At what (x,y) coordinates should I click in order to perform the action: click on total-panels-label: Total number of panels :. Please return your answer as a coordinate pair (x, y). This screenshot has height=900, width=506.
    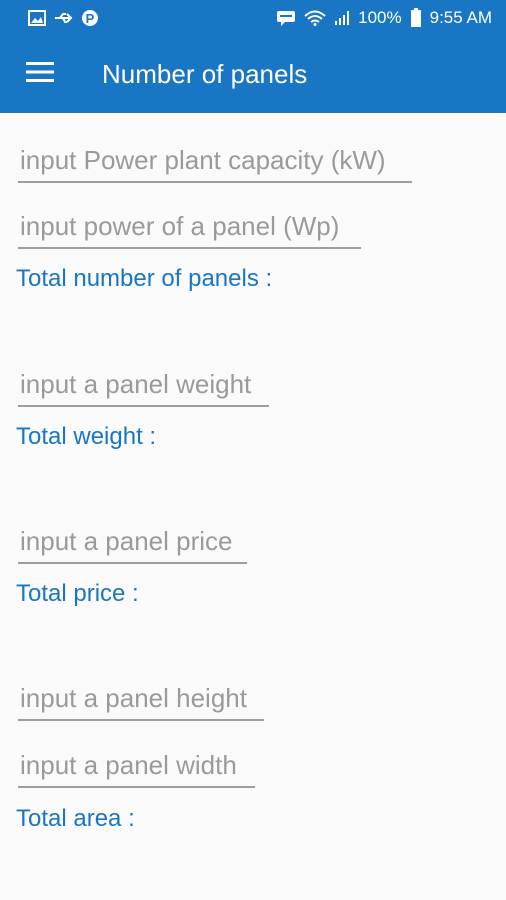
    Looking at the image, I should click on (144, 278).